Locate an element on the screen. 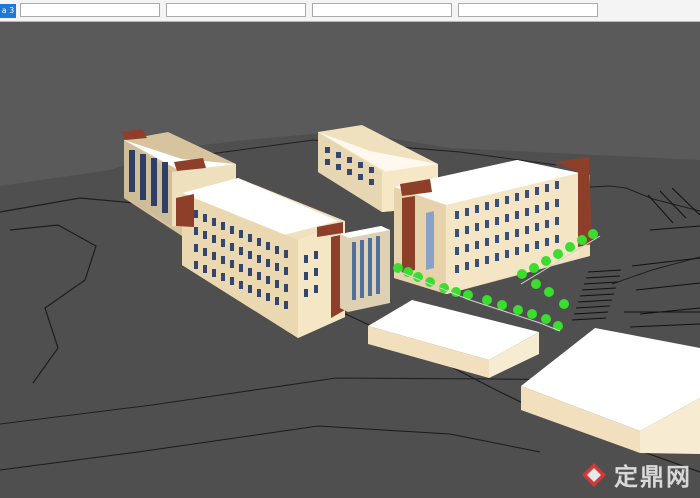  watermark-text: 定鼎网 is located at coordinates (653, 477).